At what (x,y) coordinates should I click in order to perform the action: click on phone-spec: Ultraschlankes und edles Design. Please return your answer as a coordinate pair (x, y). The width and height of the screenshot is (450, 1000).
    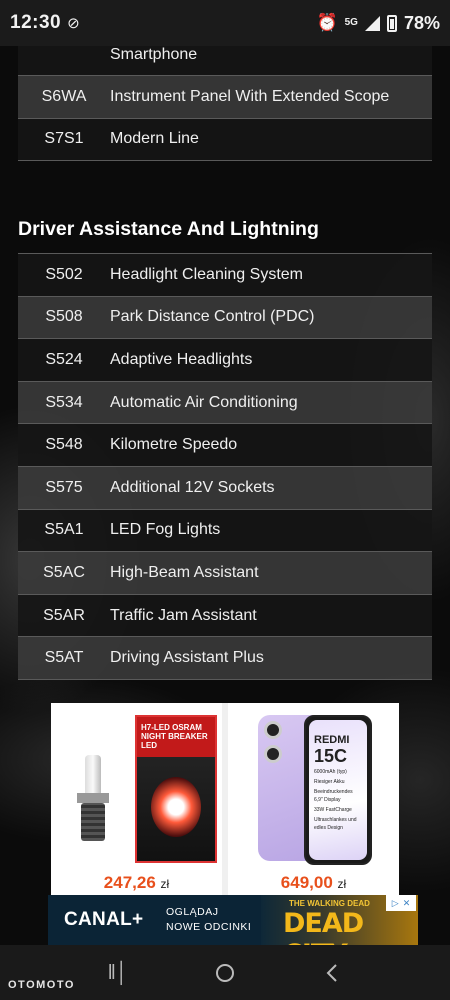
    Looking at the image, I should click on (335, 824).